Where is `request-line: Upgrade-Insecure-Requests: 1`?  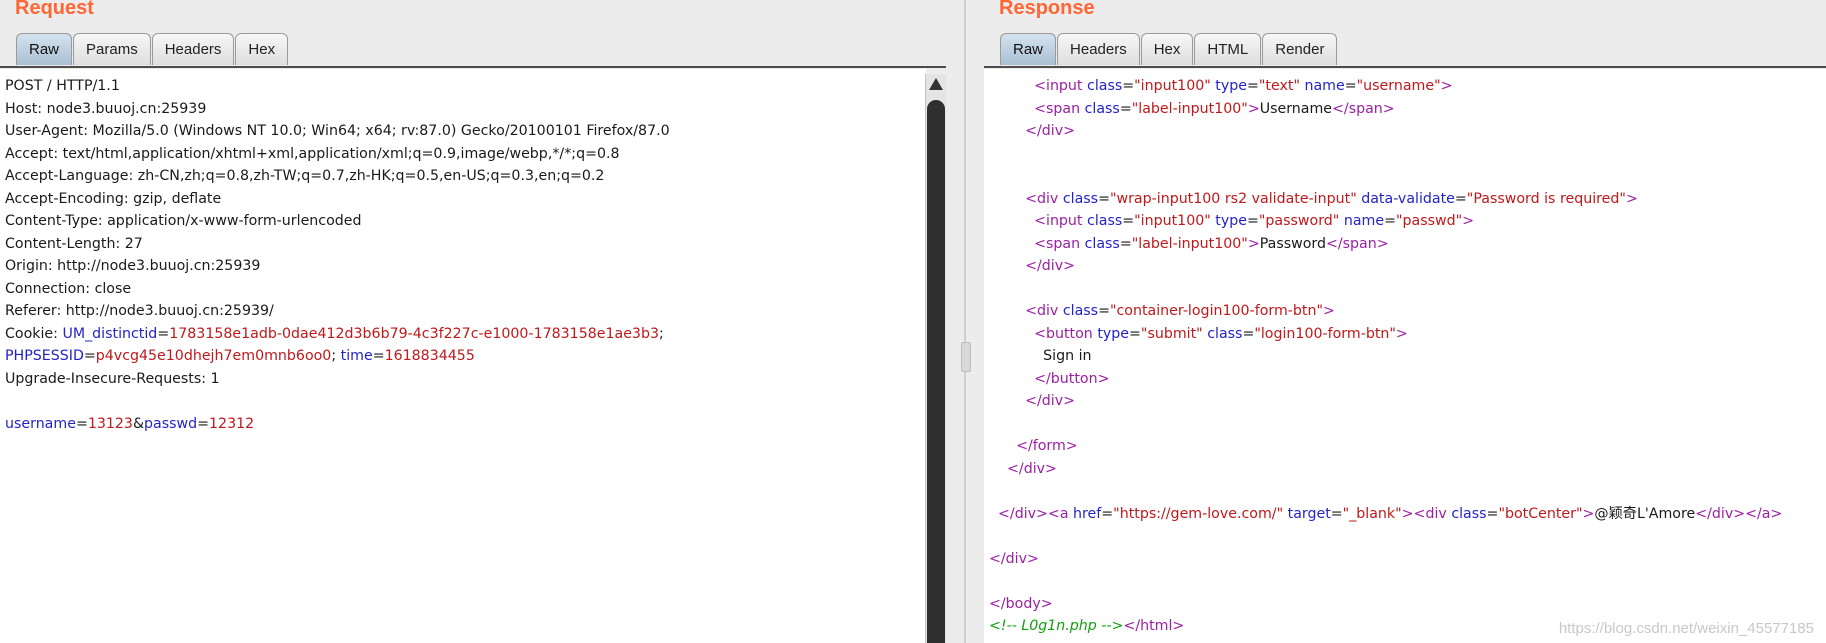 request-line: Upgrade-Insecure-Requests: 1 is located at coordinates (112, 378).